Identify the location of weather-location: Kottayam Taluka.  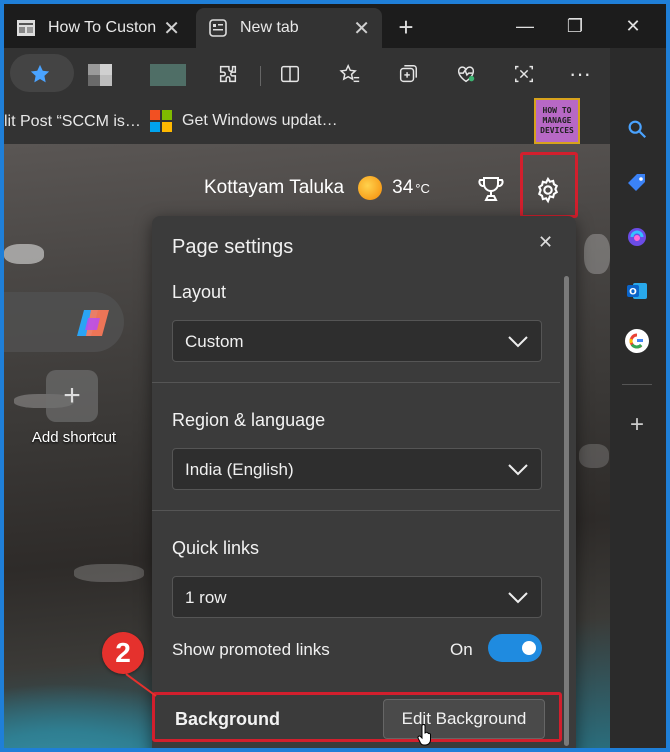
(274, 187).